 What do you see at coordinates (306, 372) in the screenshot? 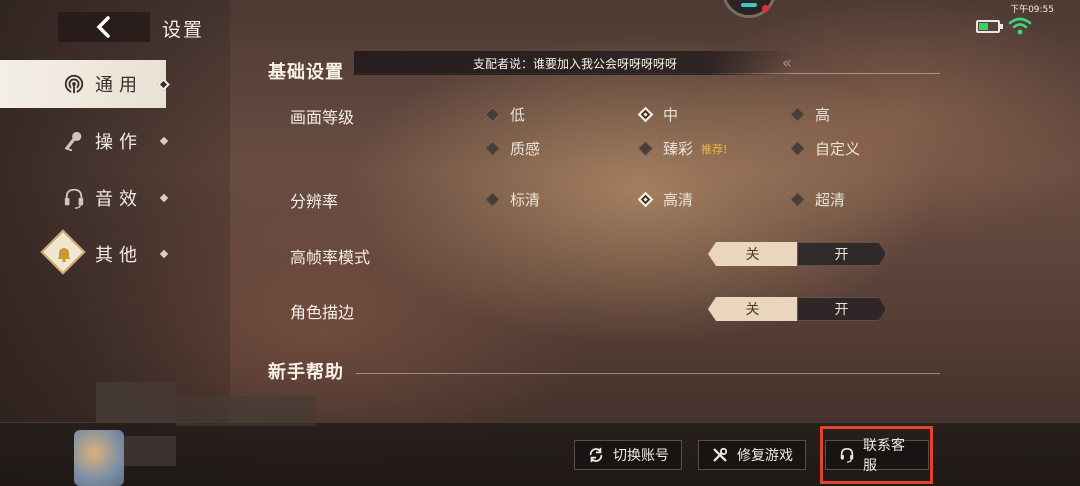
I see `section-title-help: 新手帮助` at bounding box center [306, 372].